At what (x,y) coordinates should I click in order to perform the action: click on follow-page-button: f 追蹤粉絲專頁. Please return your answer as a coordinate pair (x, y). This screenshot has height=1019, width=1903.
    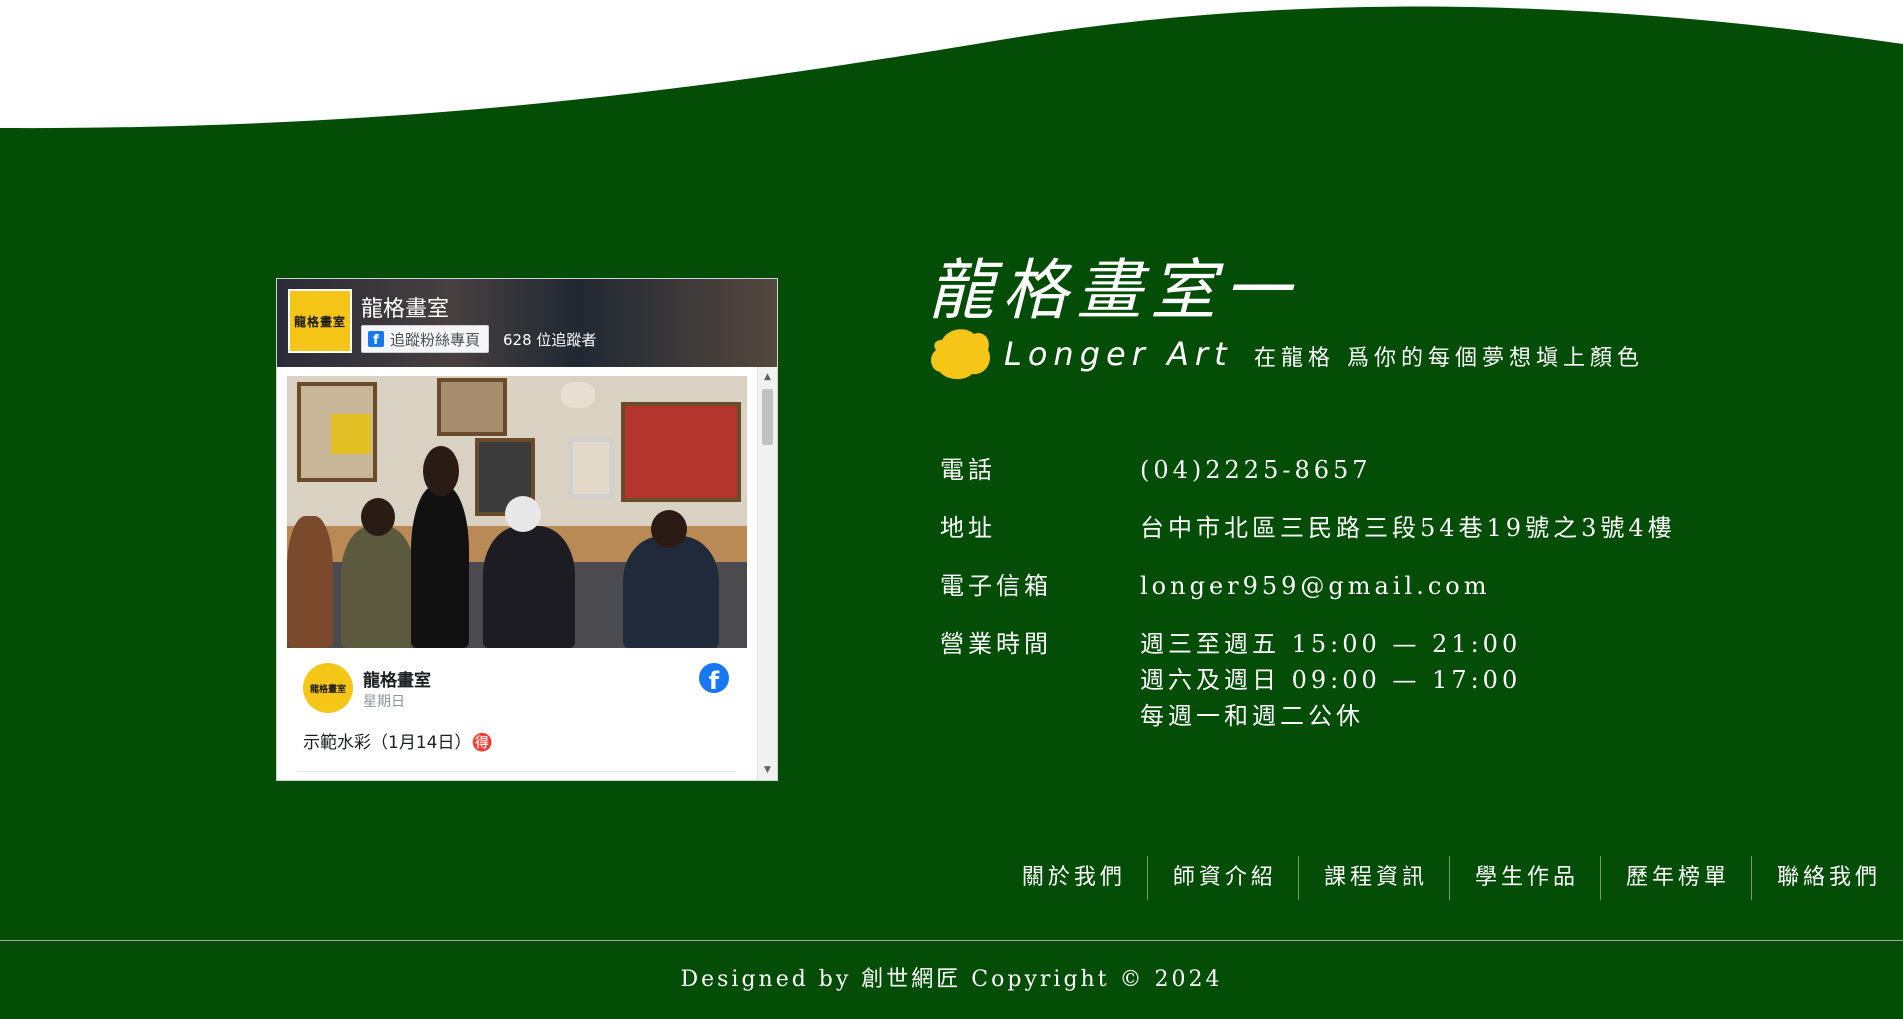
    Looking at the image, I should click on (425, 339).